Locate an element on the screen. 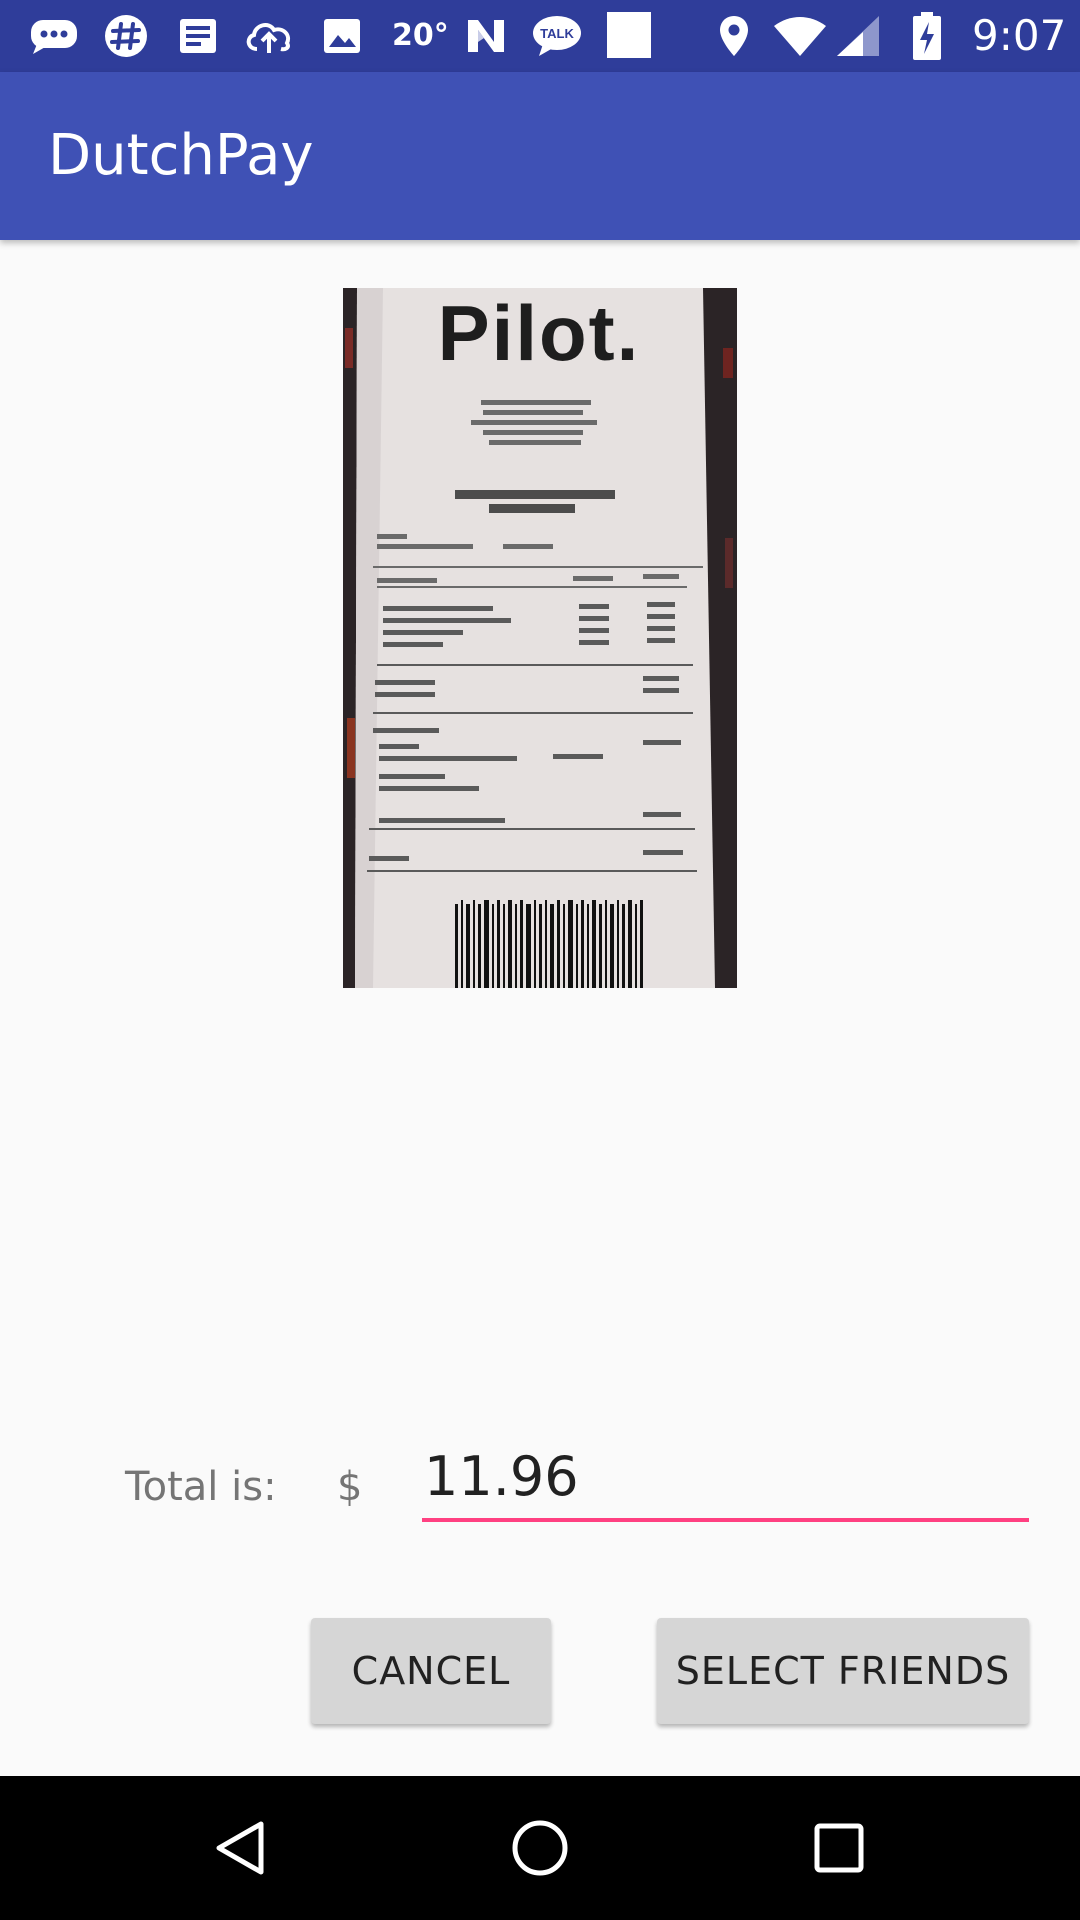 The width and height of the screenshot is (1080, 1920). back-icon is located at coordinates (241, 1848).